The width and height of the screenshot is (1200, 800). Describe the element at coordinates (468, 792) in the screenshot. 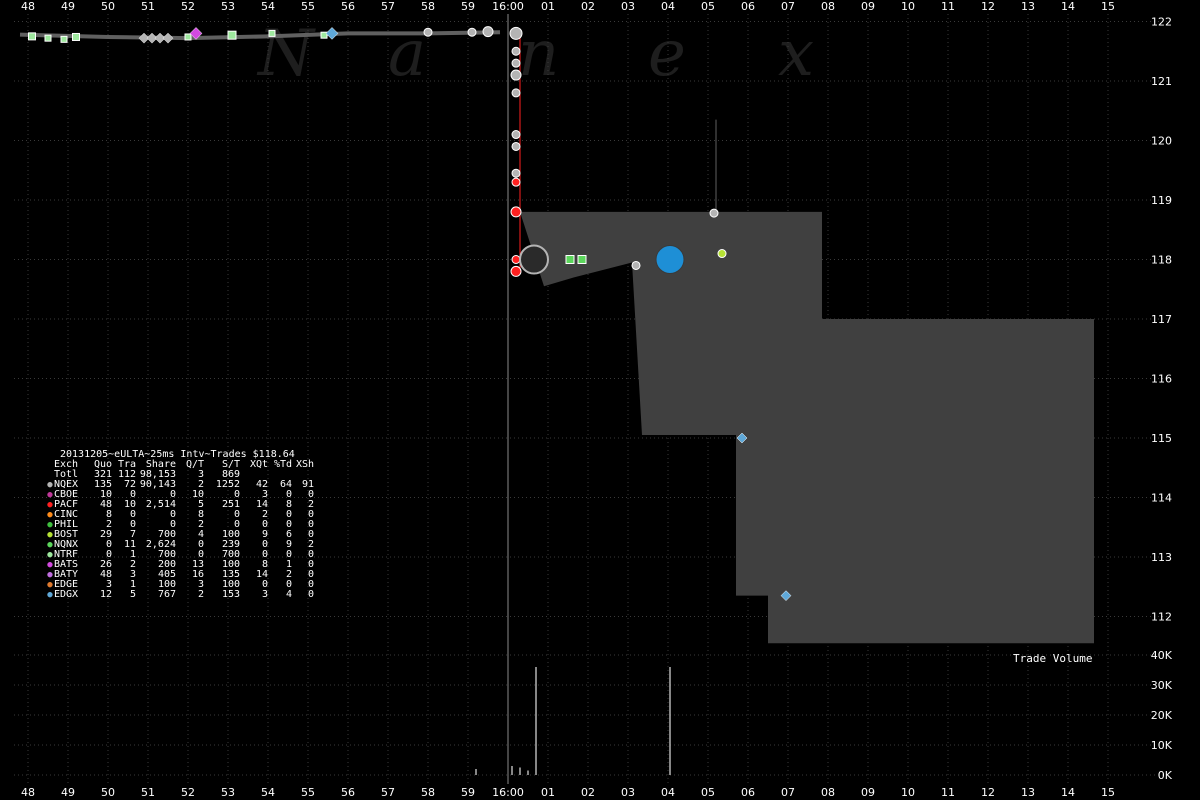

I see `x-tick-label: 59` at that location.